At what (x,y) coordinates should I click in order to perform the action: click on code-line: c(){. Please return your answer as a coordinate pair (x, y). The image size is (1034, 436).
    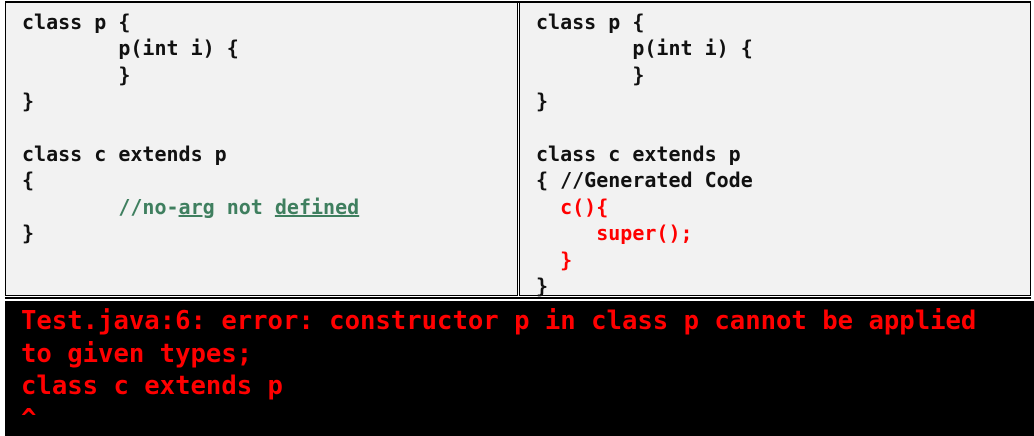
    Looking at the image, I should click on (572, 207).